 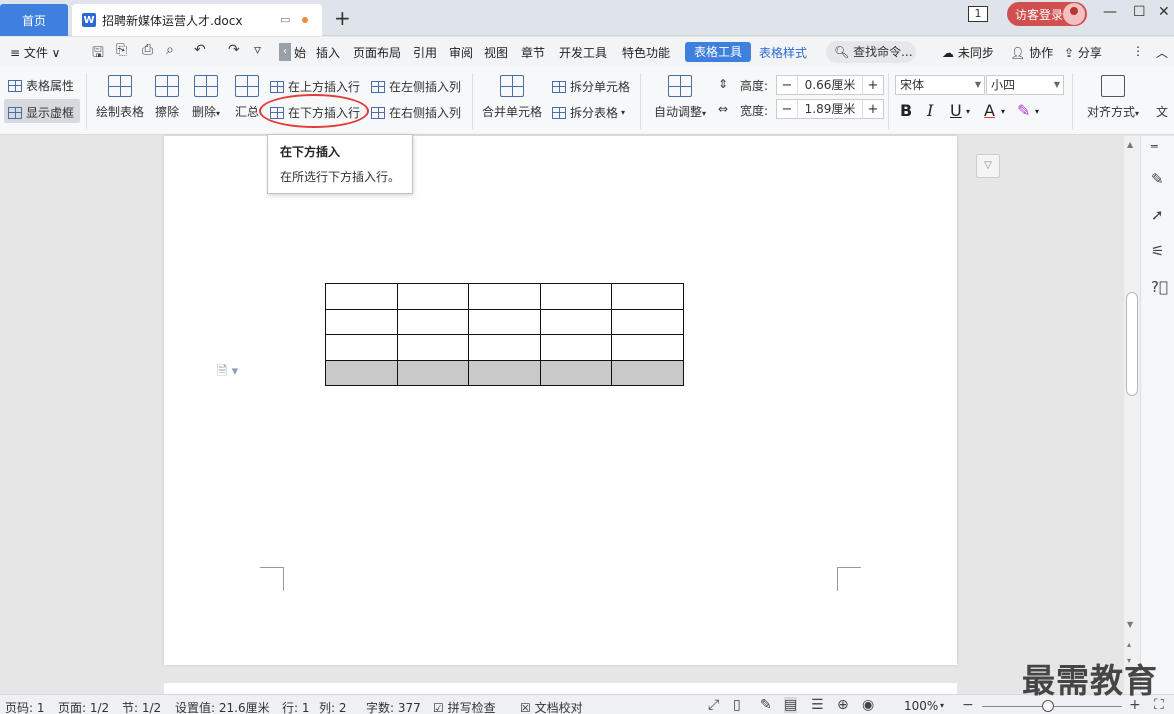 I want to click on print-icon: ⎙, so click(x=147, y=50).